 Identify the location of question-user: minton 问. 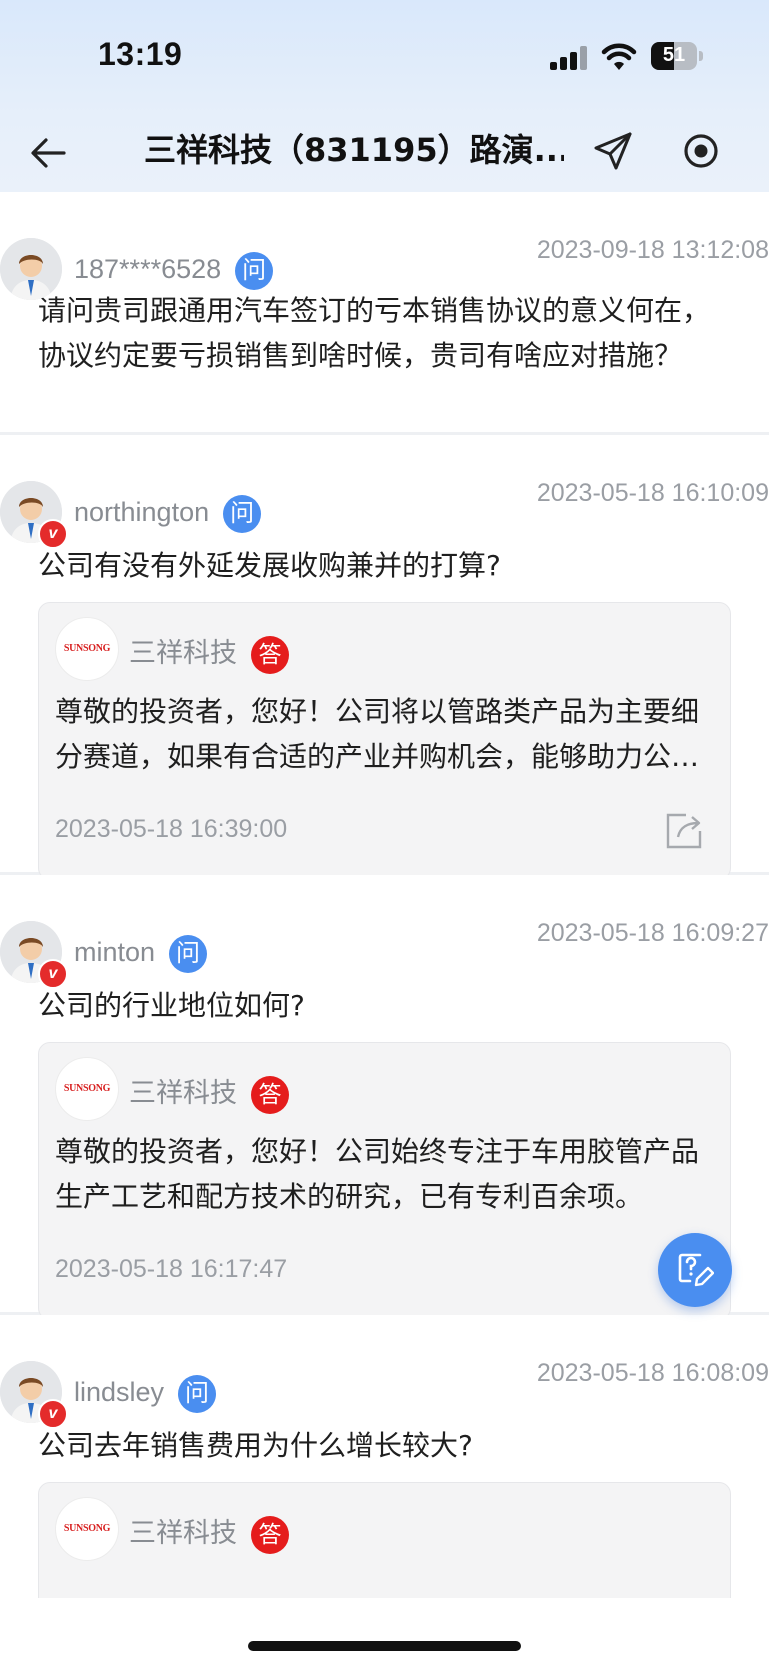
(141, 954).